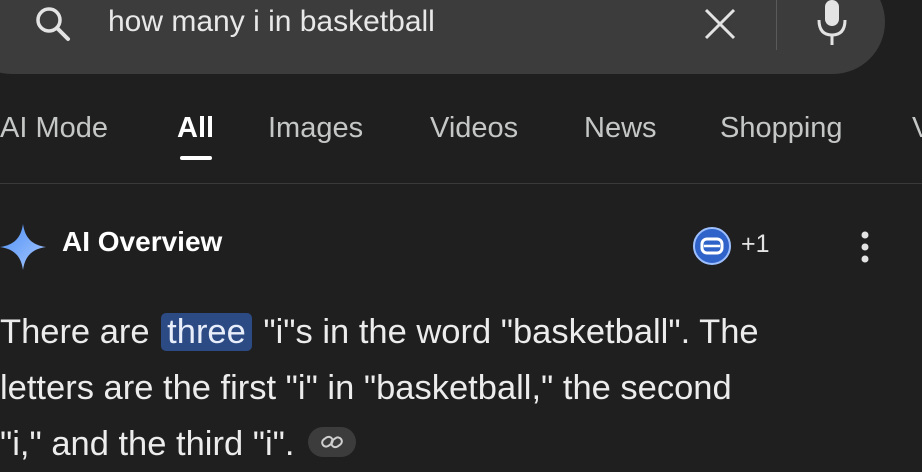 Image resolution: width=922 pixels, height=472 pixels. What do you see at coordinates (315, 128) in the screenshot?
I see `tab-images: Images` at bounding box center [315, 128].